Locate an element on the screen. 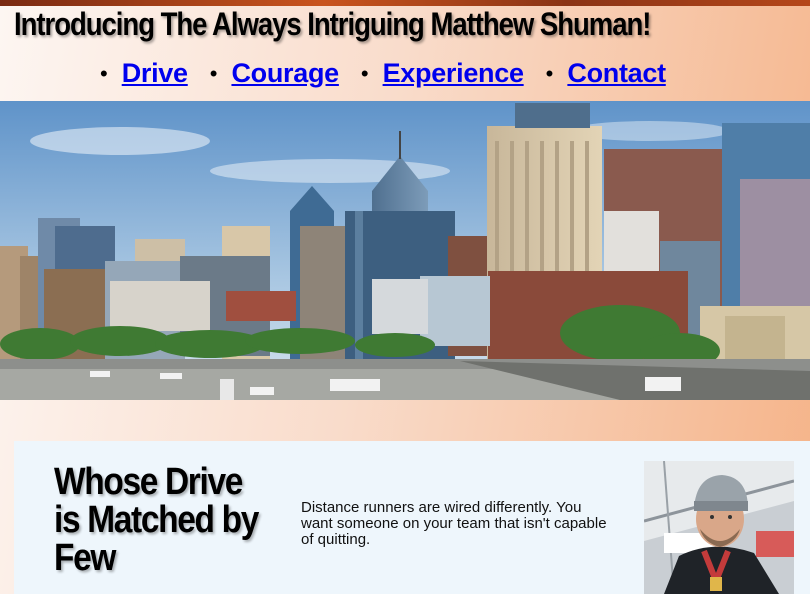 The image size is (810, 594). nav-link-drive: Drive is located at coordinates (155, 73).